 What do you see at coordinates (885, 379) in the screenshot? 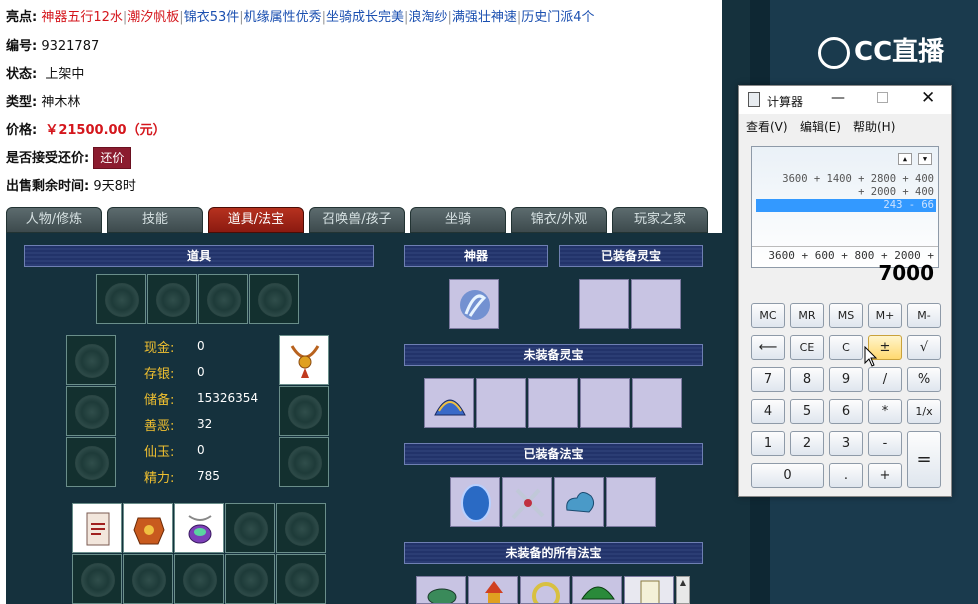
I see `divide-button: /` at bounding box center [885, 379].